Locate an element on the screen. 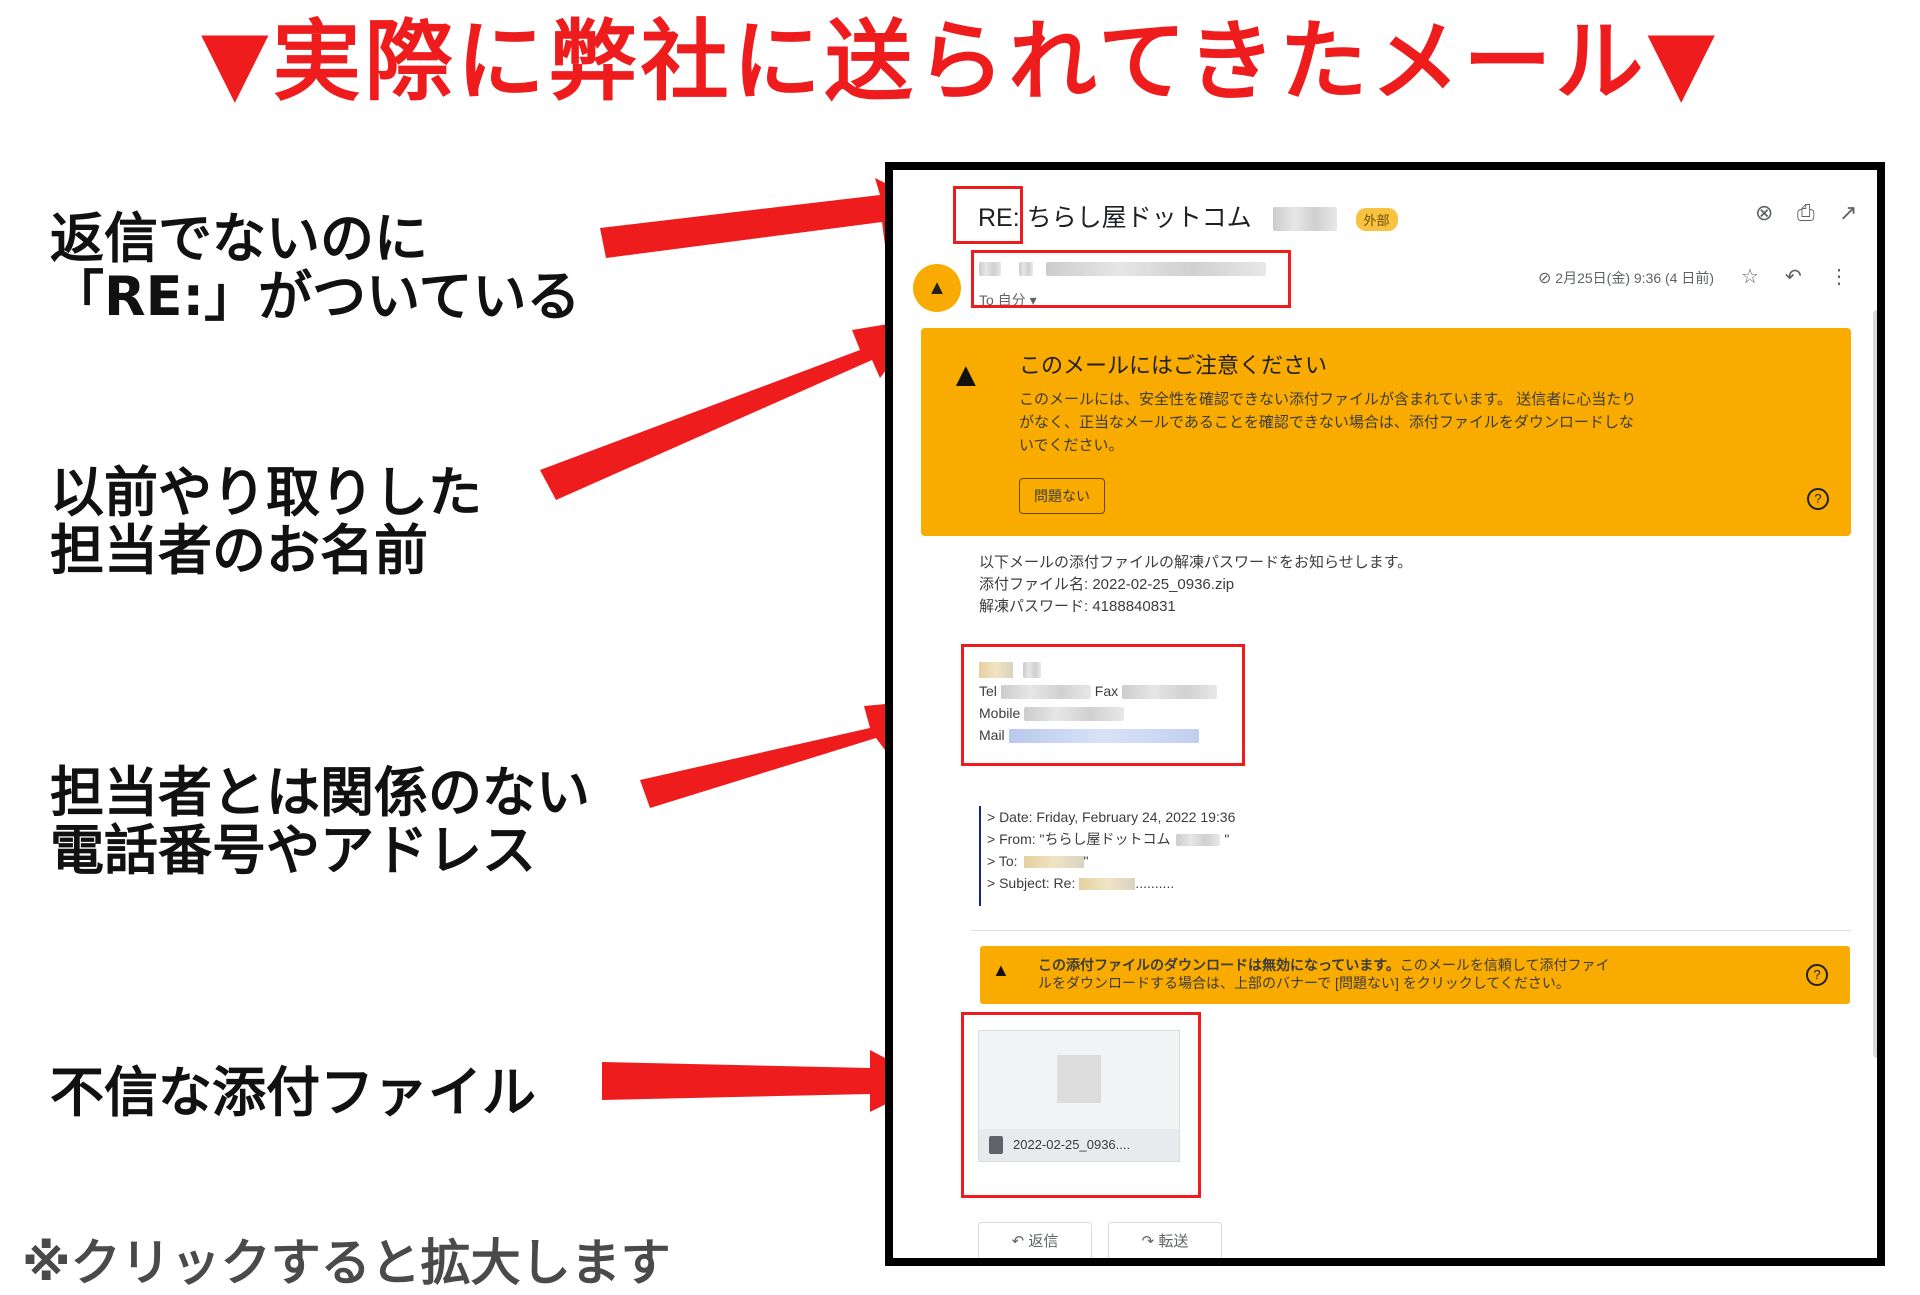  date-text: 2月25日(金) 9:36 (4 日前) is located at coordinates (1635, 278).